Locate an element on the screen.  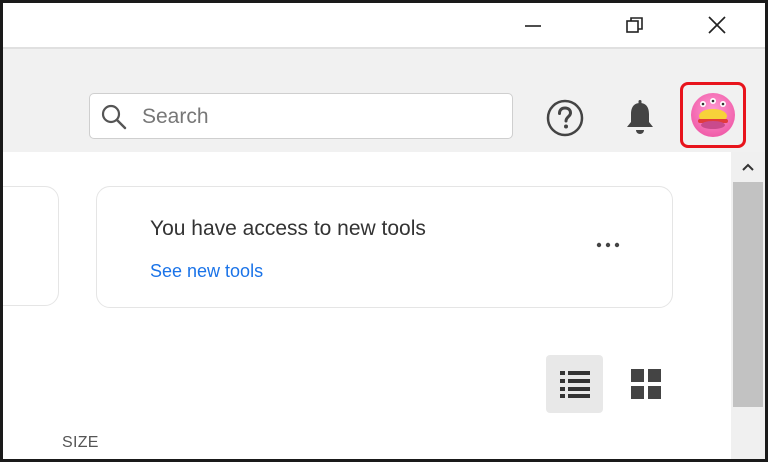
card-title: You have access to new tools is located at coordinates (288, 228).